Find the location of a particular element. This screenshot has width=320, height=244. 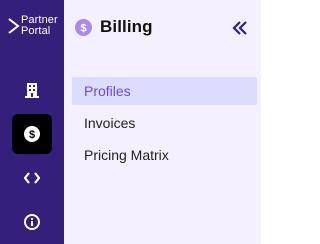

collapse-panel-button is located at coordinates (240, 28).